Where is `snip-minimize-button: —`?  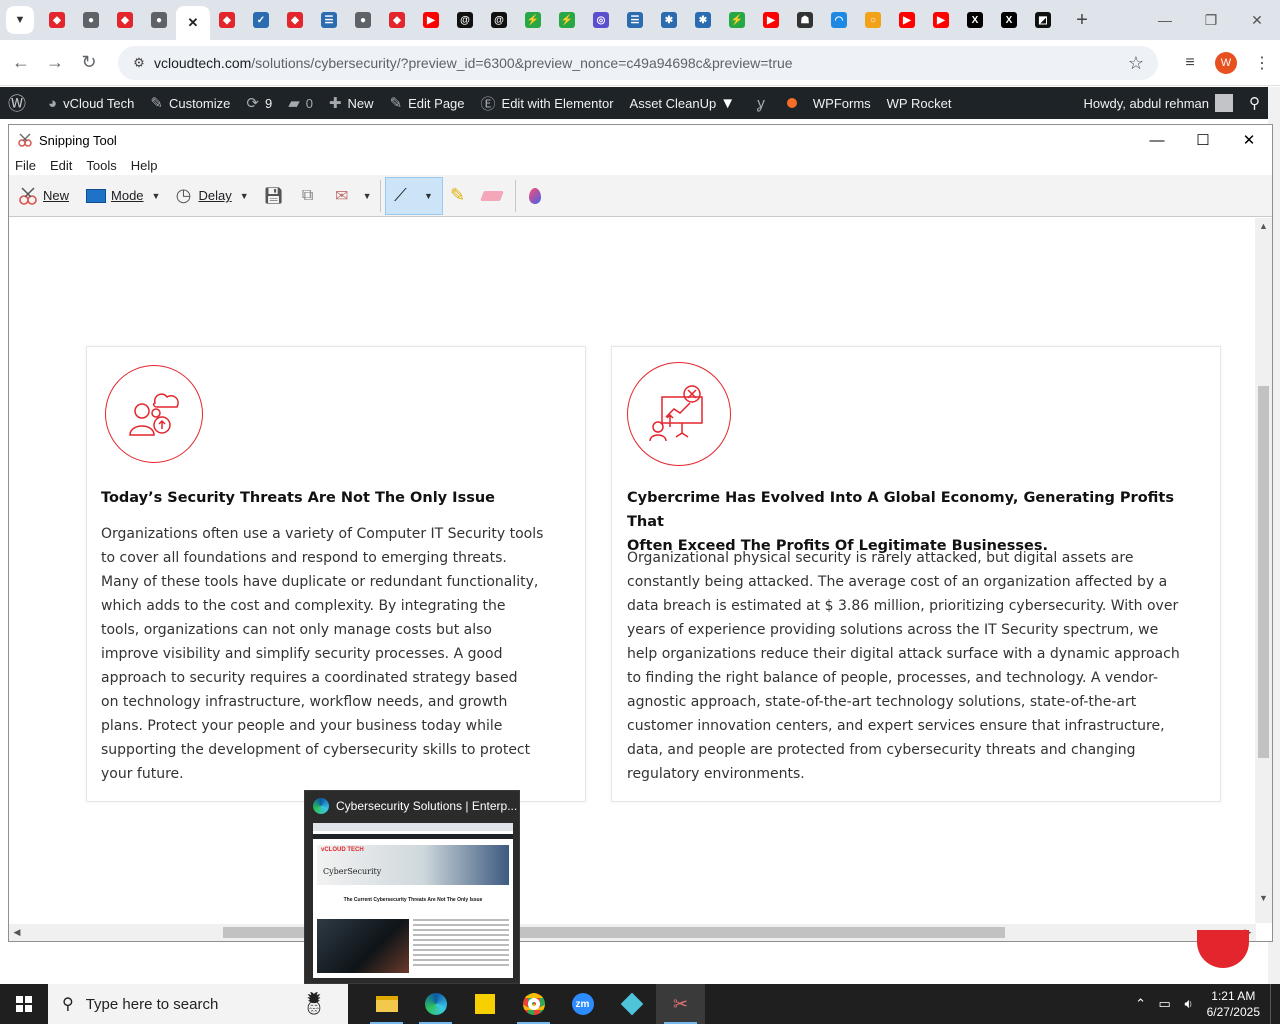 snip-minimize-button: — is located at coordinates (1157, 140).